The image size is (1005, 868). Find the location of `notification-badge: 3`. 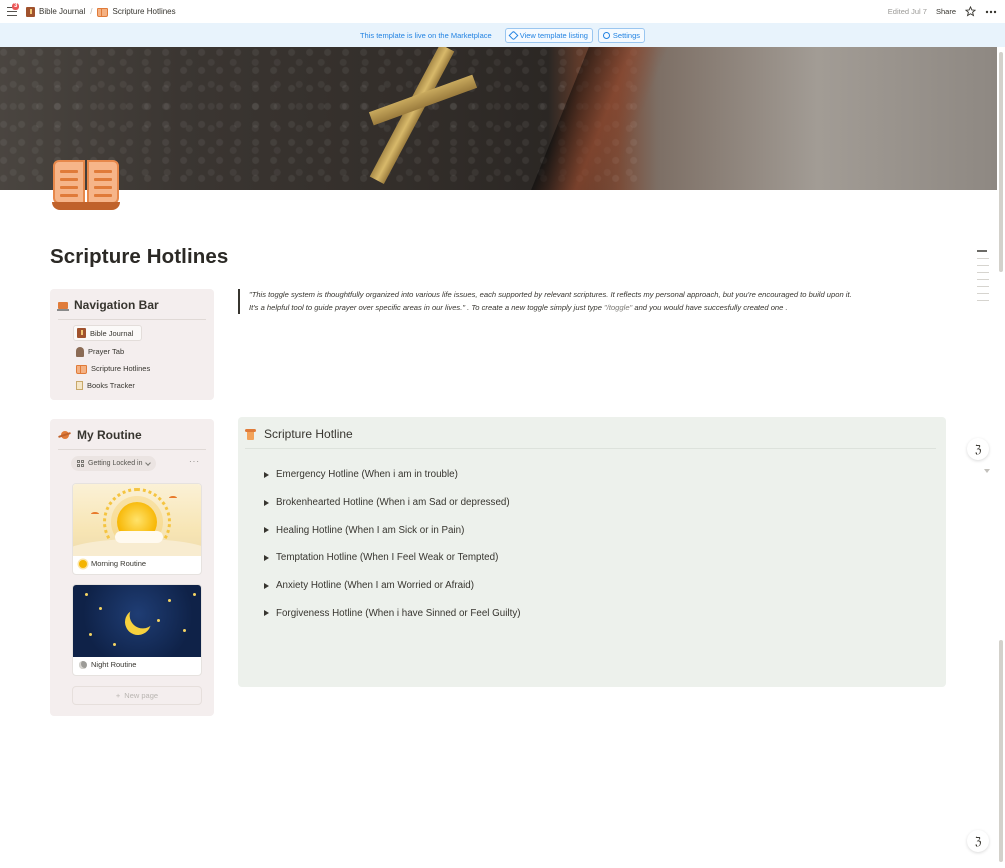

notification-badge: 3 is located at coordinates (16, 6).